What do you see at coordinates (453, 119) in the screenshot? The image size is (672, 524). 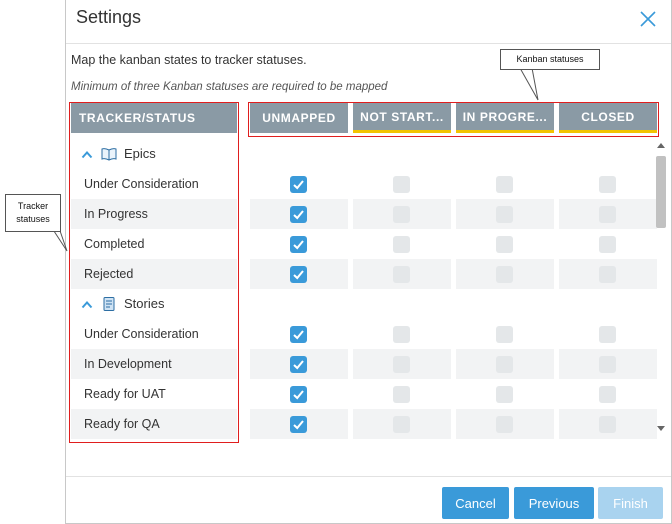 I see `kanban-statuses-highlight` at bounding box center [453, 119].